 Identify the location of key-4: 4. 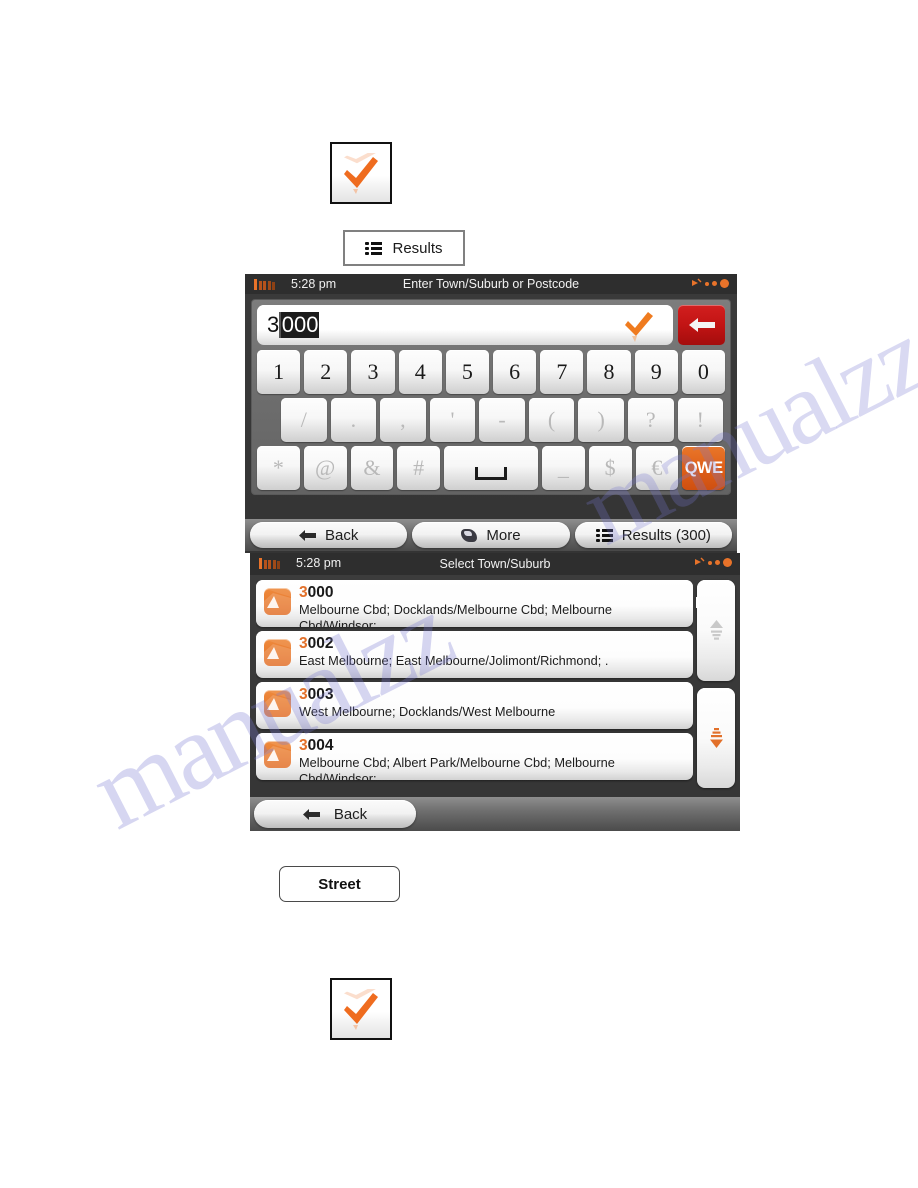
(420, 372).